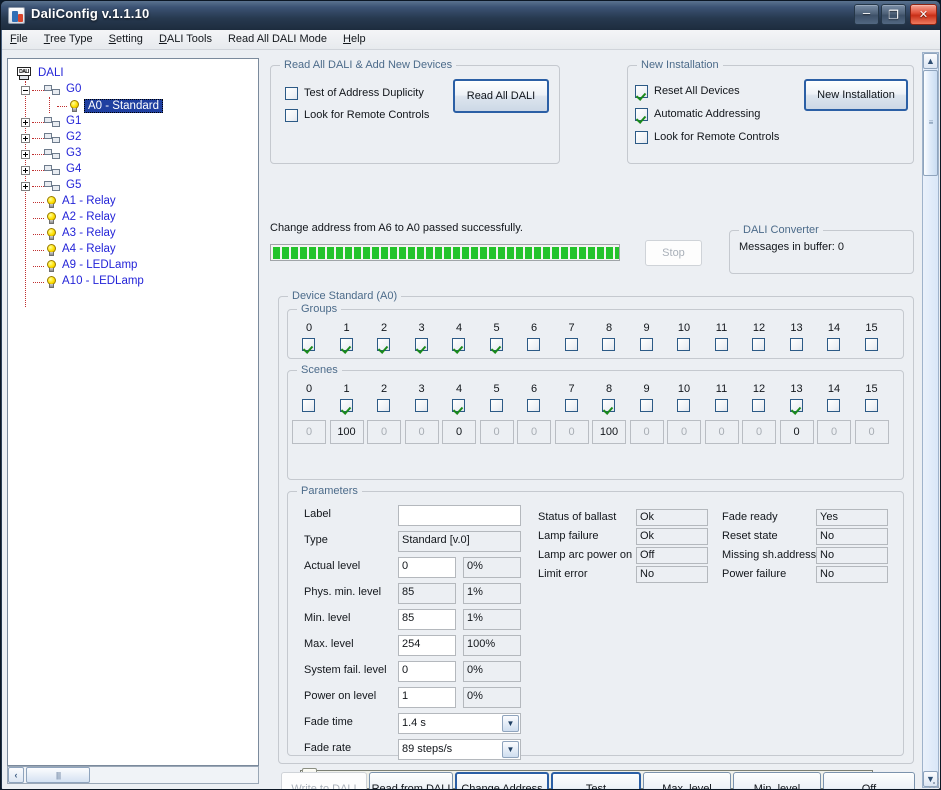 This screenshot has height=790, width=941. Describe the element at coordinates (291, 93) in the screenshot. I see `checkbox-test-address-duplicity` at that location.